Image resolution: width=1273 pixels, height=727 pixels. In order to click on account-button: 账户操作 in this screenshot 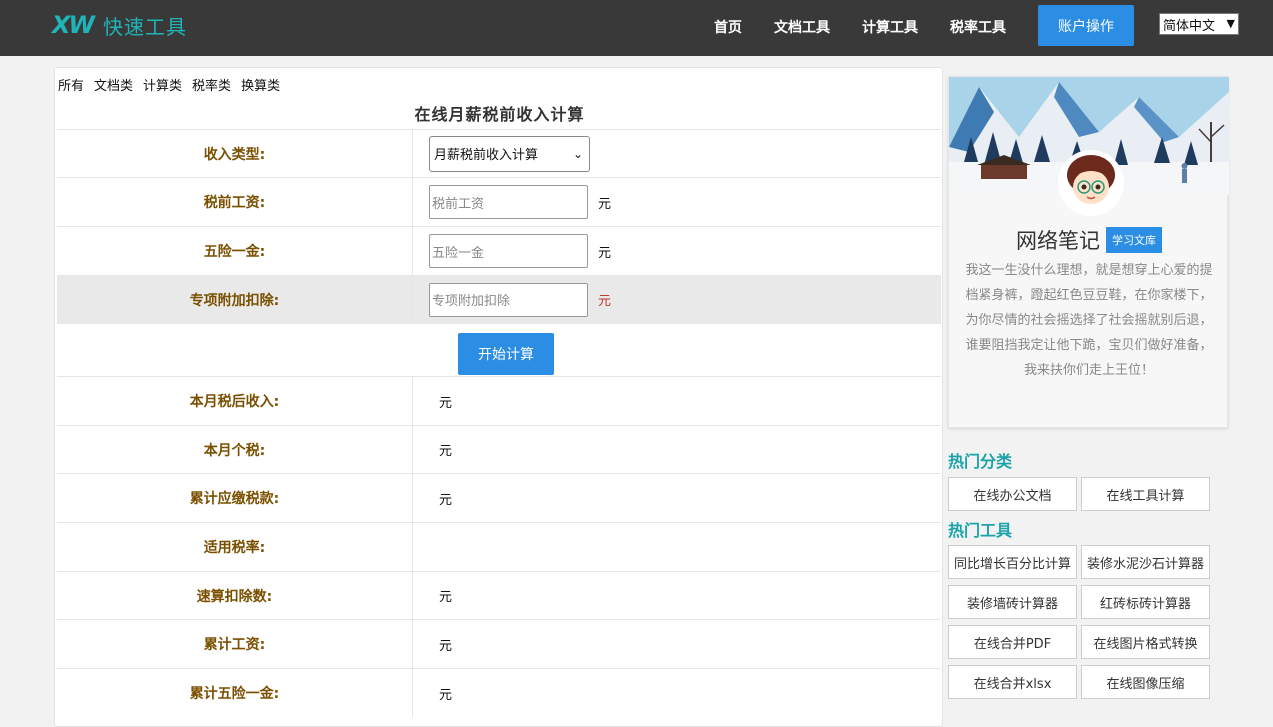, I will do `click(1086, 25)`.